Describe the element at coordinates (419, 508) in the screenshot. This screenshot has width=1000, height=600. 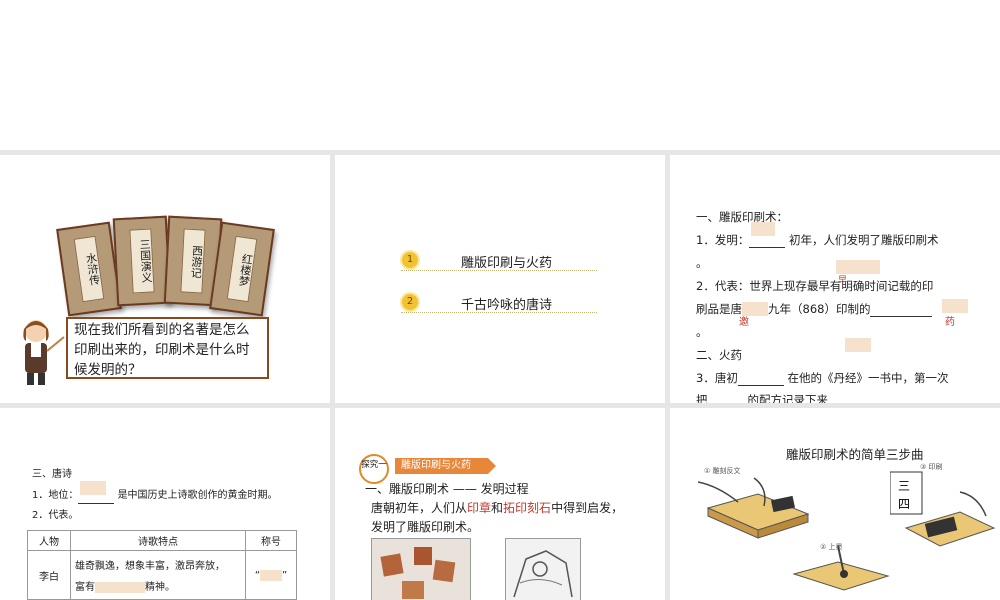
I see `text: 唐朝初年，人们从` at that location.